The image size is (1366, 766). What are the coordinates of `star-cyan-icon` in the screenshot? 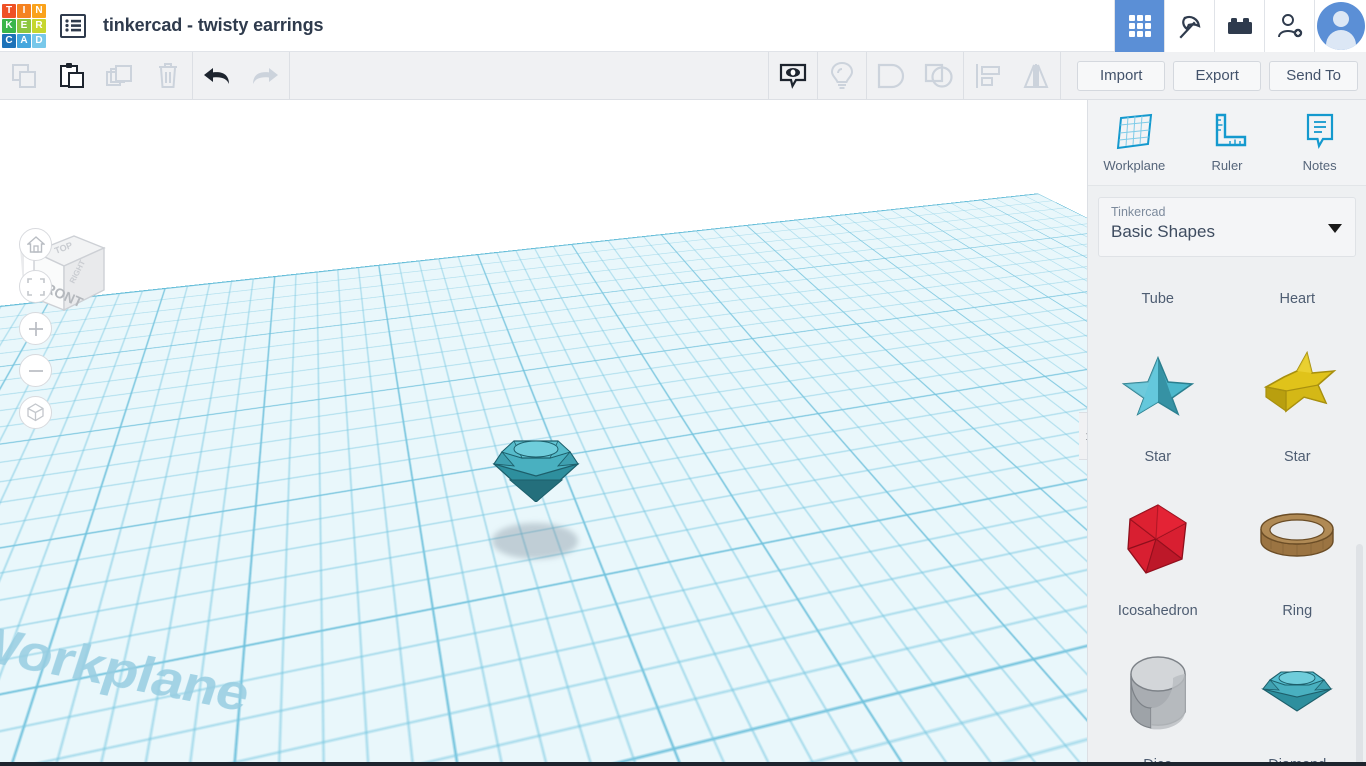 It's located at (1158, 385).